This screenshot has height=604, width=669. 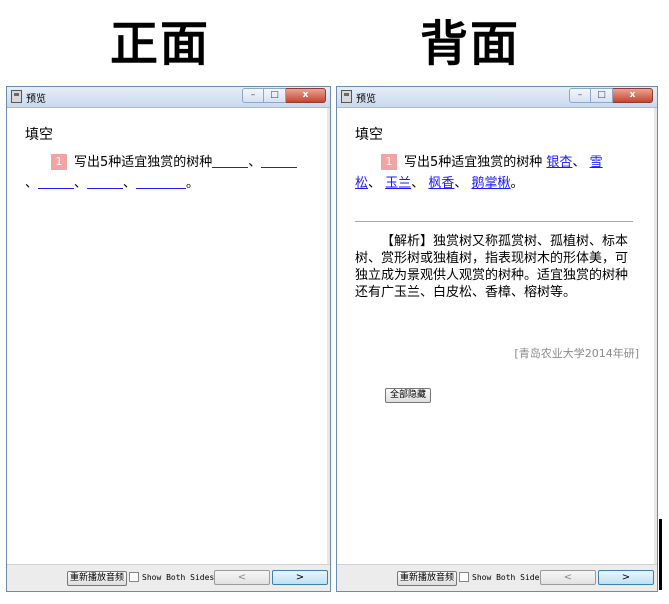 What do you see at coordinates (660, 554) in the screenshot?
I see `edge-bar` at bounding box center [660, 554].